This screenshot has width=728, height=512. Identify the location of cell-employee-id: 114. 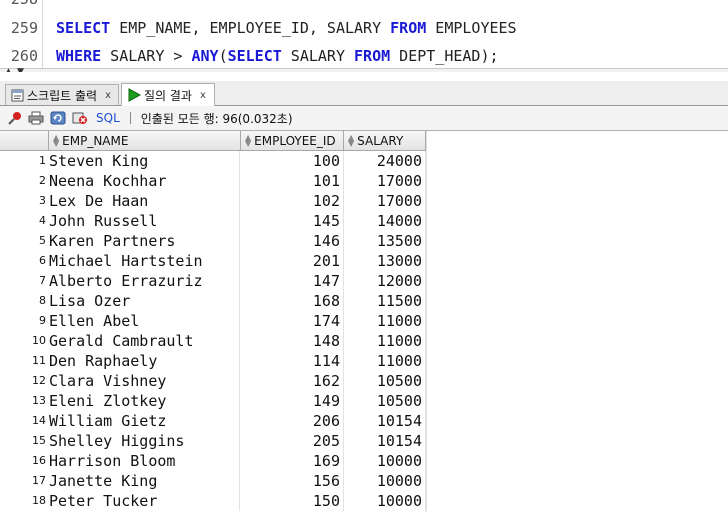
(292, 361).